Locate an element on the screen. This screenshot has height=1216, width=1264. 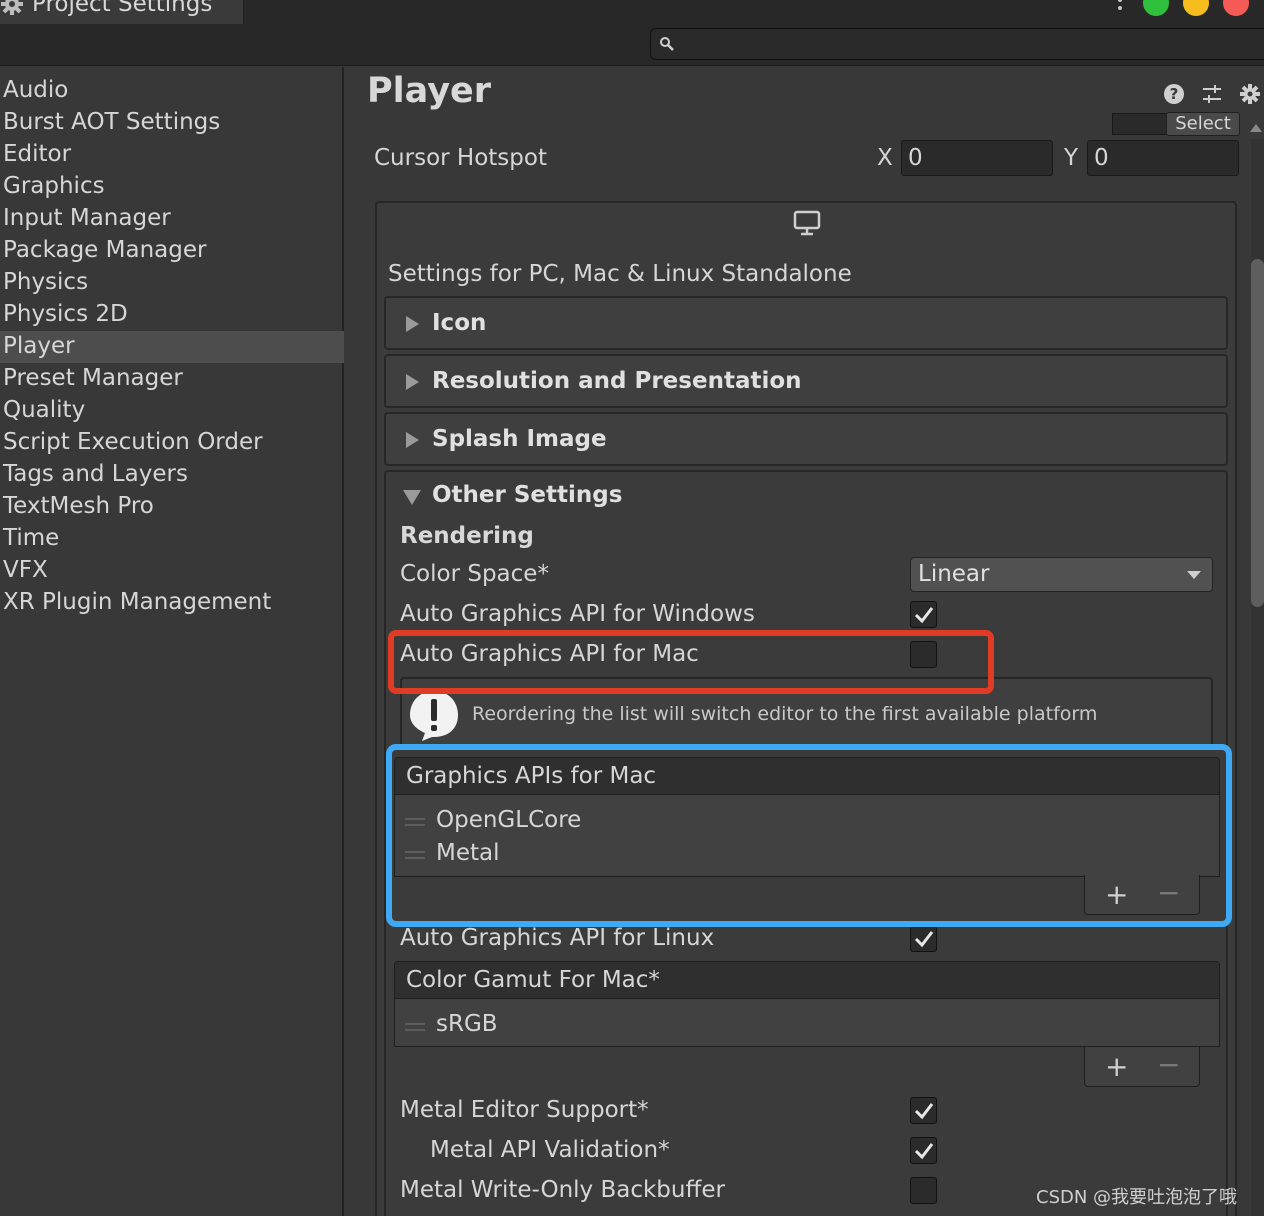
window-minimize-button is located at coordinates (1196, 8).